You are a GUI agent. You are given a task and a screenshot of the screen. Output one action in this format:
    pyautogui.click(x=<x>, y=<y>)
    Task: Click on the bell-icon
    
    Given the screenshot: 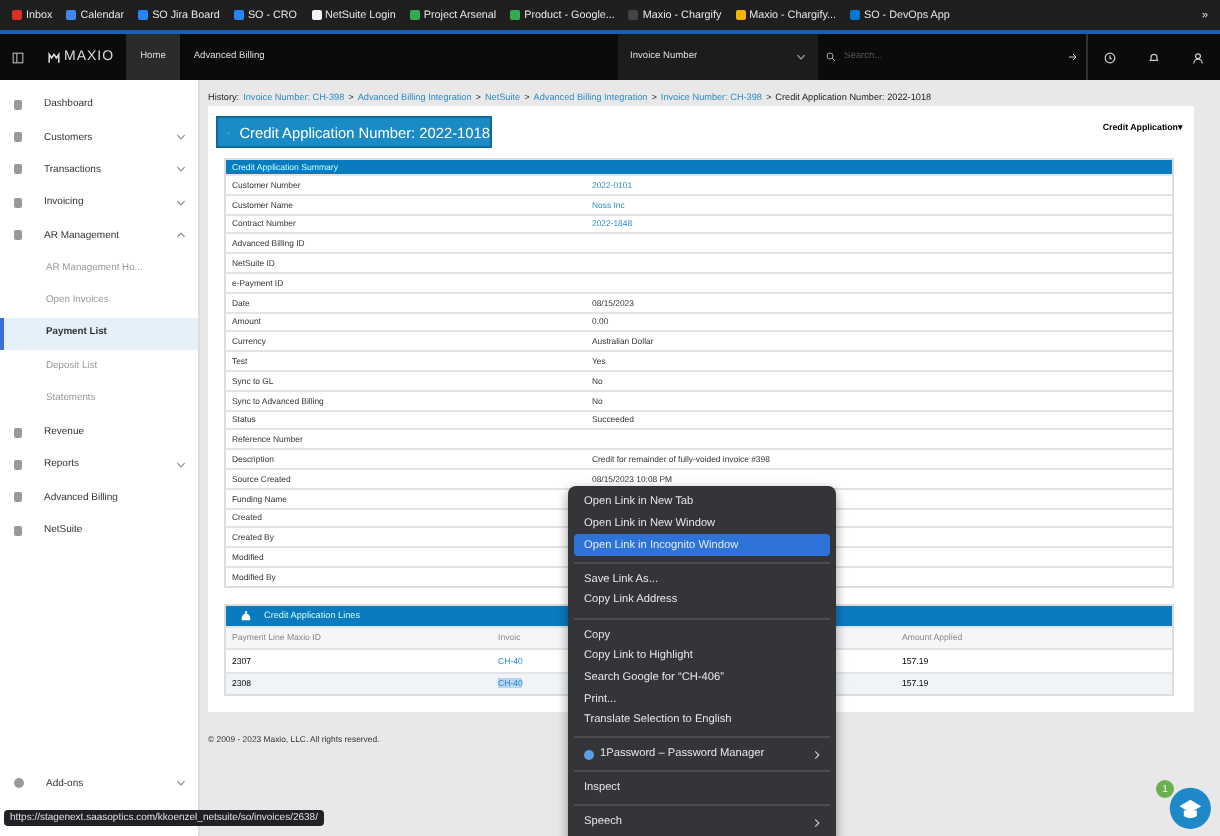 What is the action you would take?
    pyautogui.click(x=1154, y=57)
    